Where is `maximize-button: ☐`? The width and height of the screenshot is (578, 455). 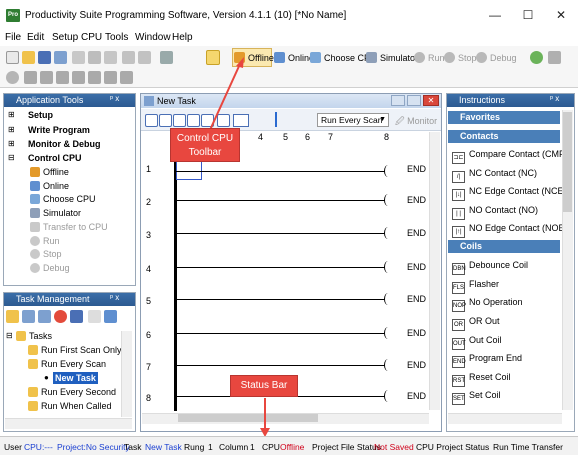 maximize-button: ☐ is located at coordinates (528, 15).